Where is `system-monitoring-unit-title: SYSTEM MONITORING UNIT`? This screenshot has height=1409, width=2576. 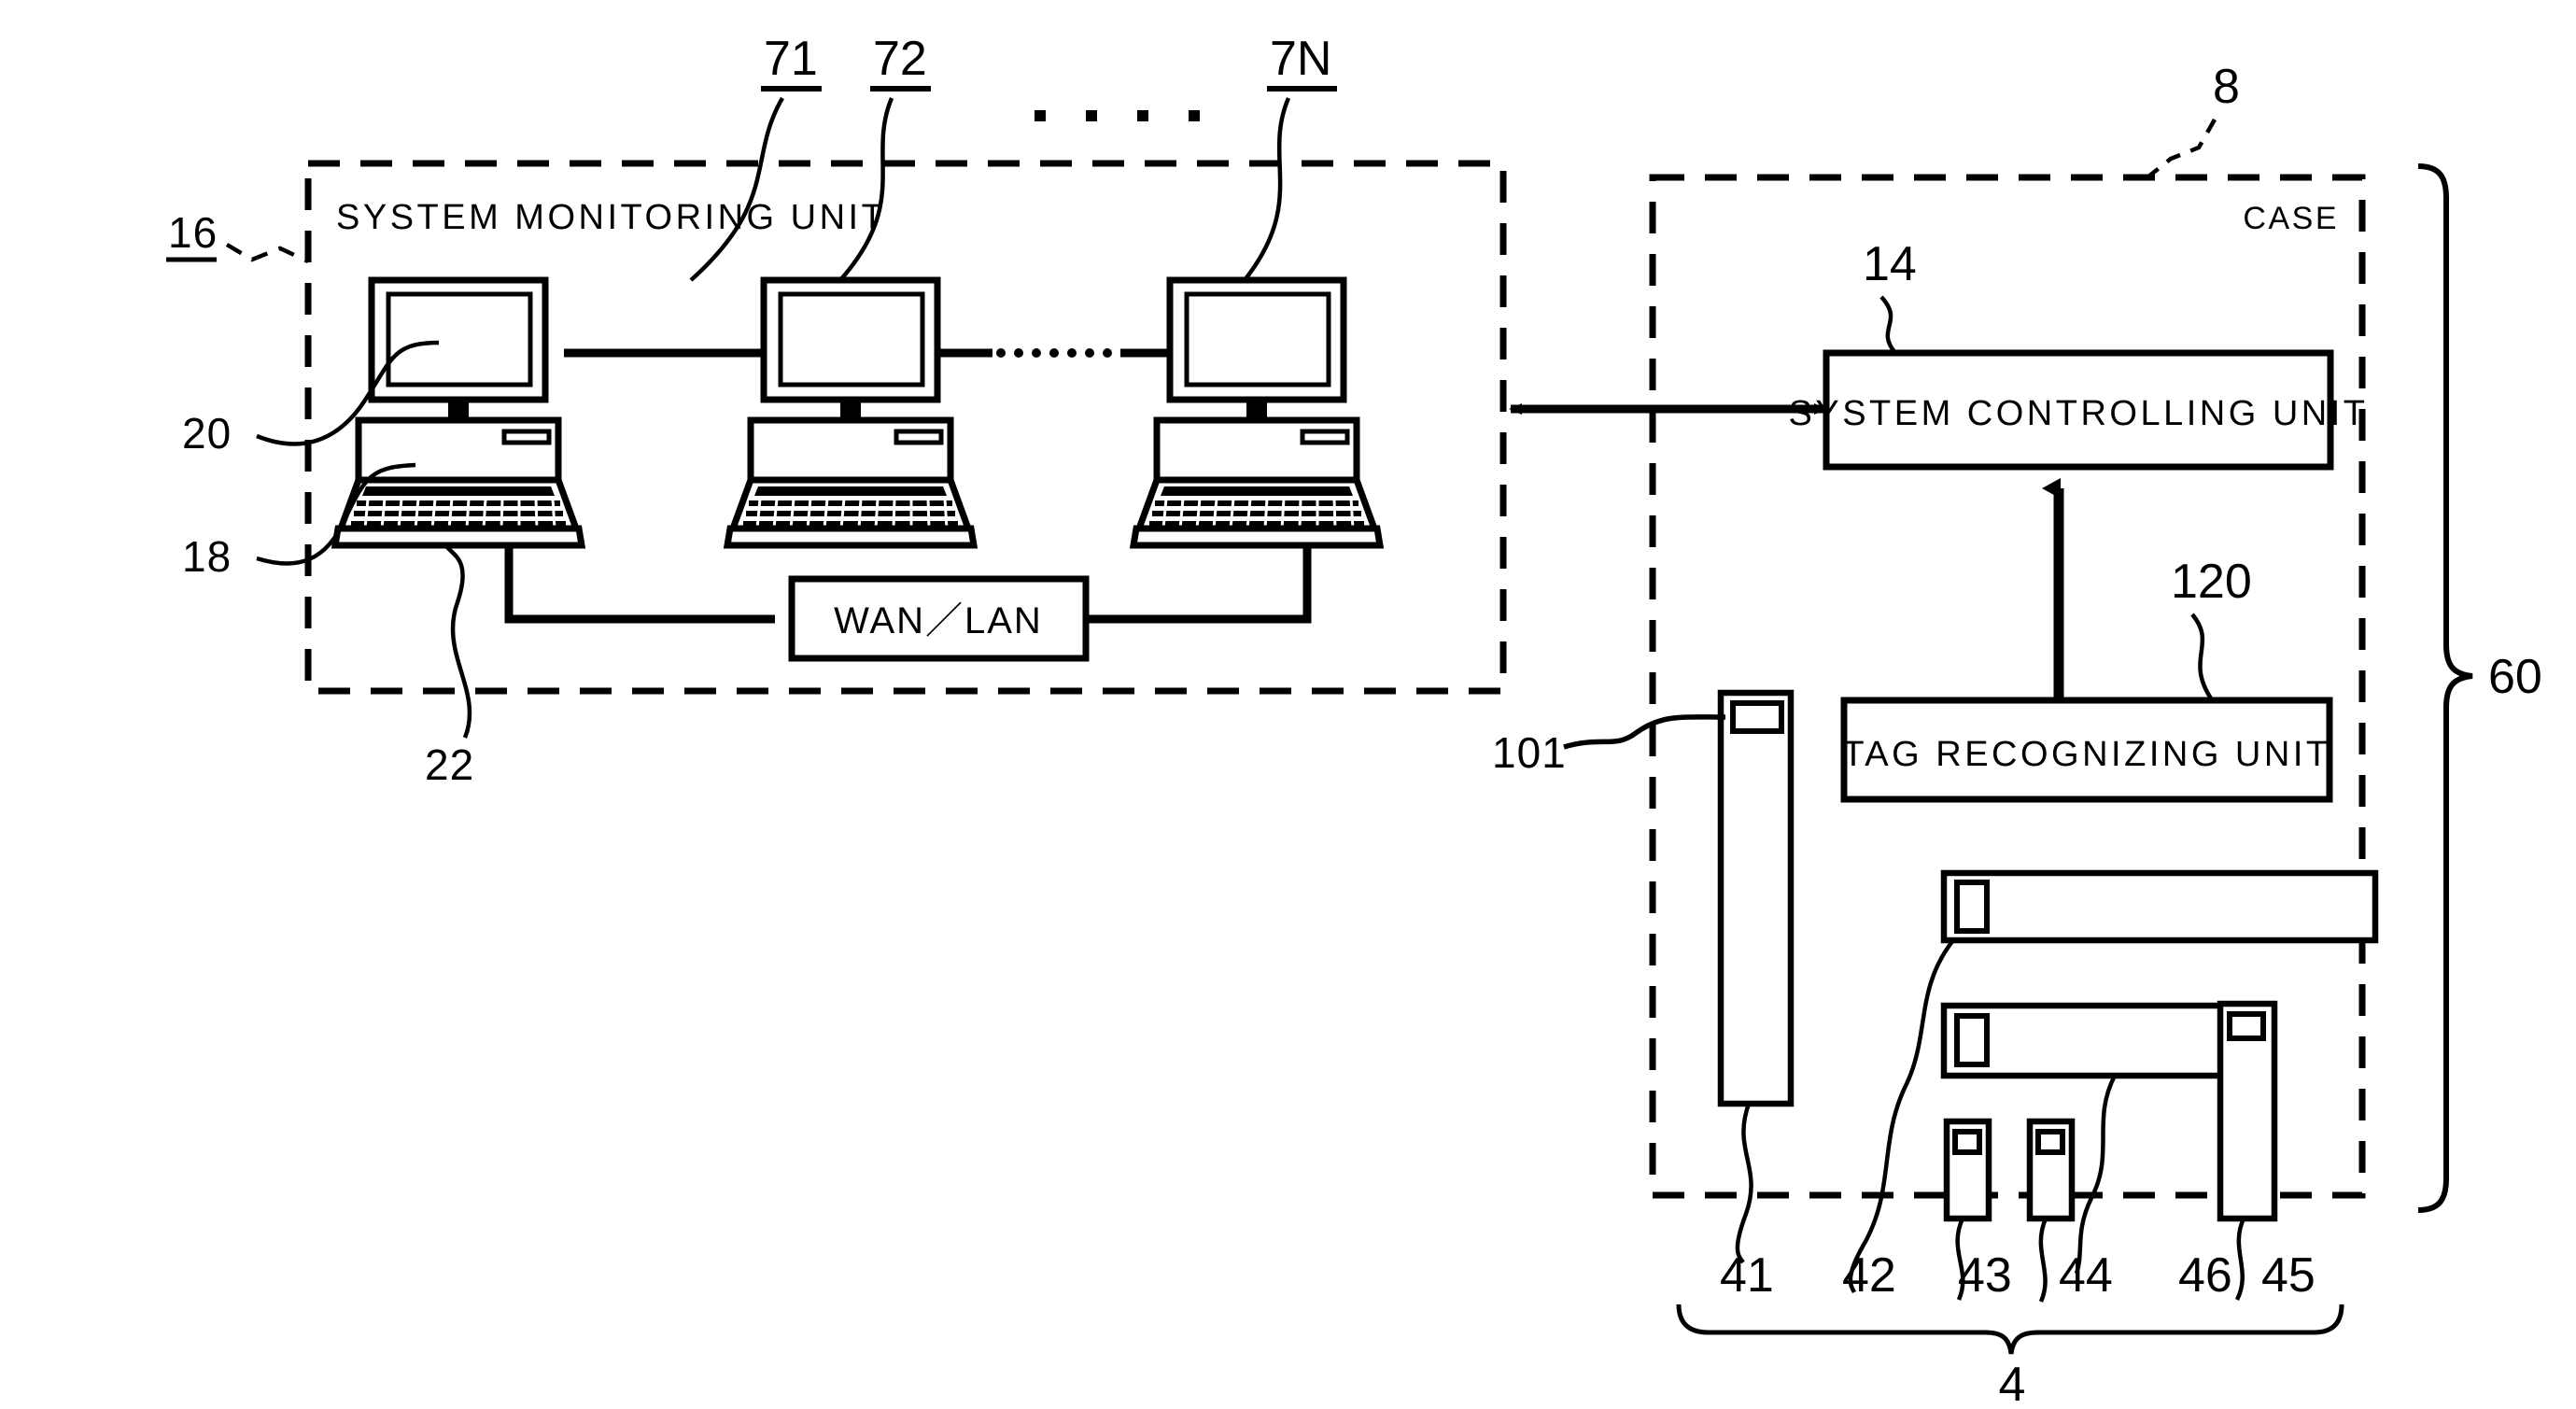 system-monitoring-unit-title: SYSTEM MONITORING UNIT is located at coordinates (611, 218).